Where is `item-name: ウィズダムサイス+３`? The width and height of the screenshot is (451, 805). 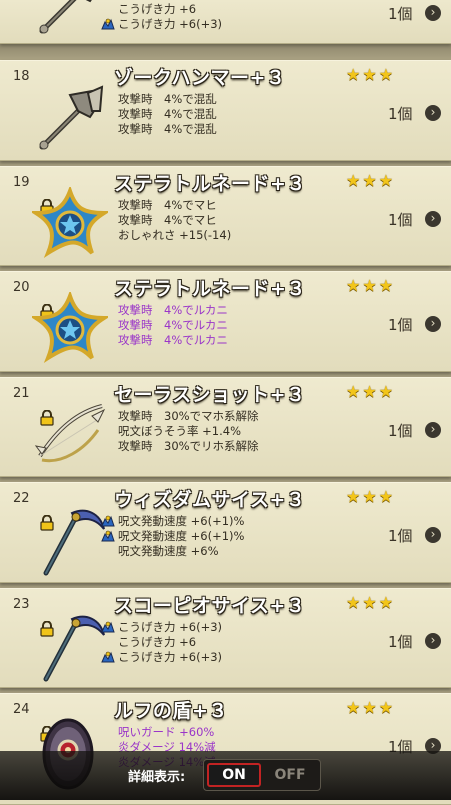 item-name: ウィズダムサイス+３ is located at coordinates (210, 500).